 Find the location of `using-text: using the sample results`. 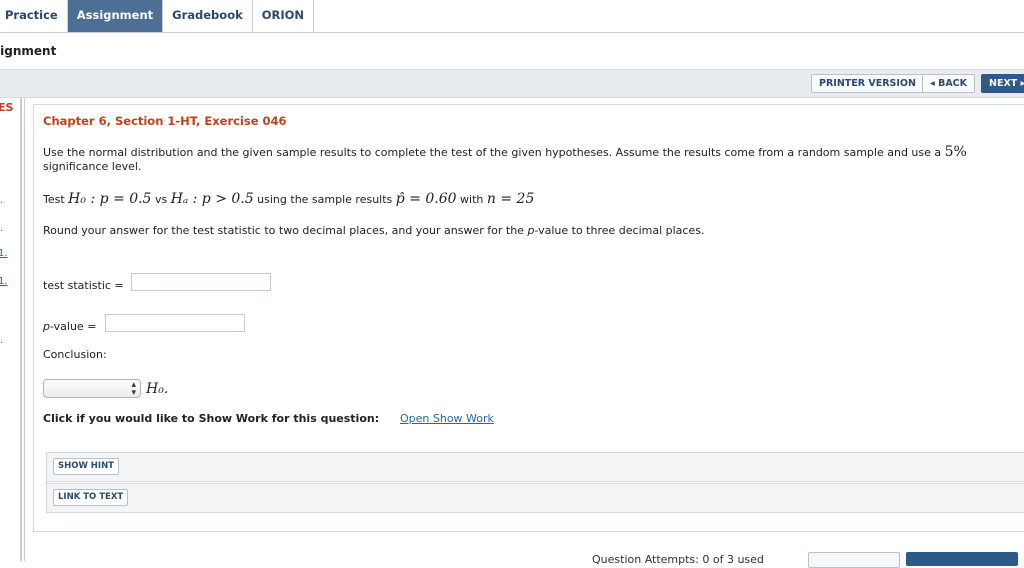

using-text: using the sample results is located at coordinates (325, 199).